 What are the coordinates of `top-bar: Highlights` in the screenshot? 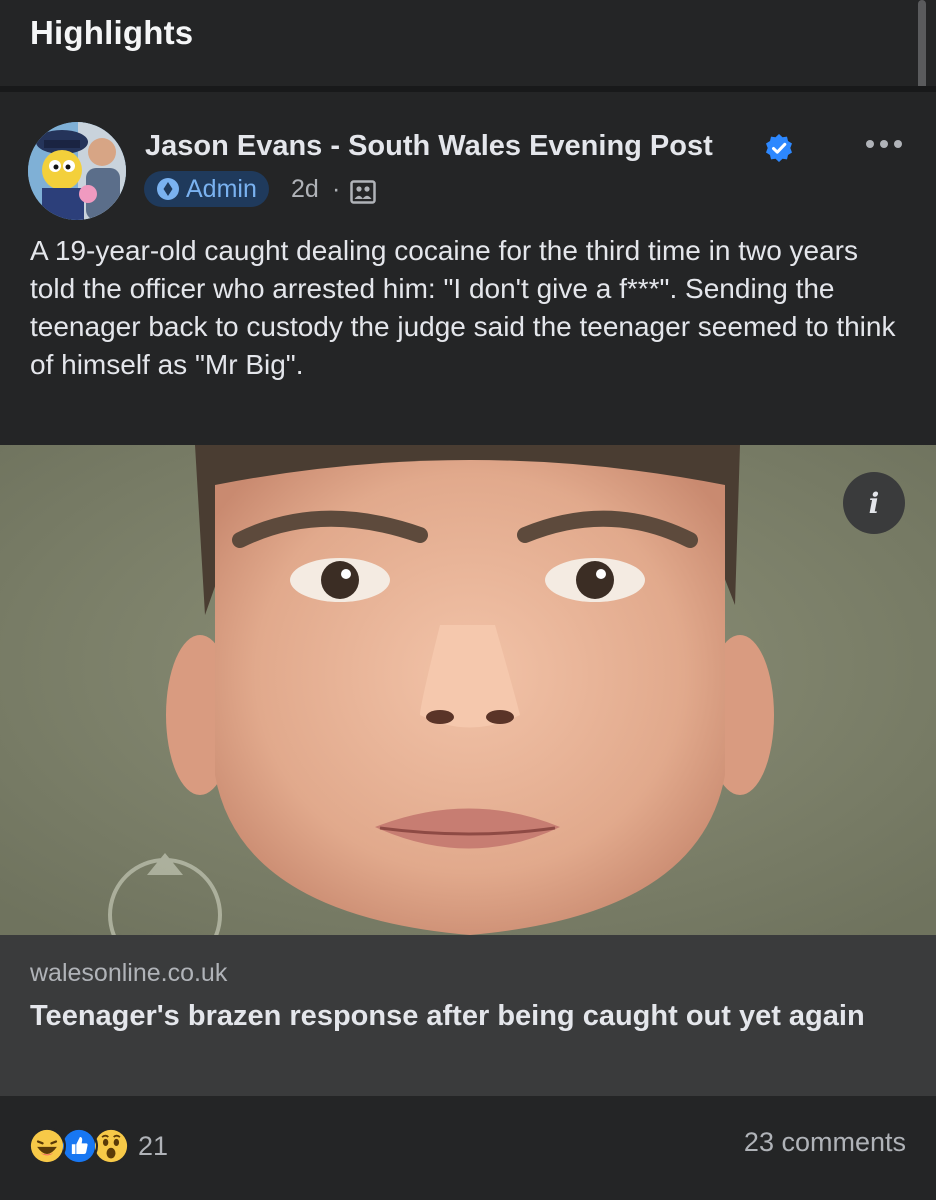 It's located at (468, 48).